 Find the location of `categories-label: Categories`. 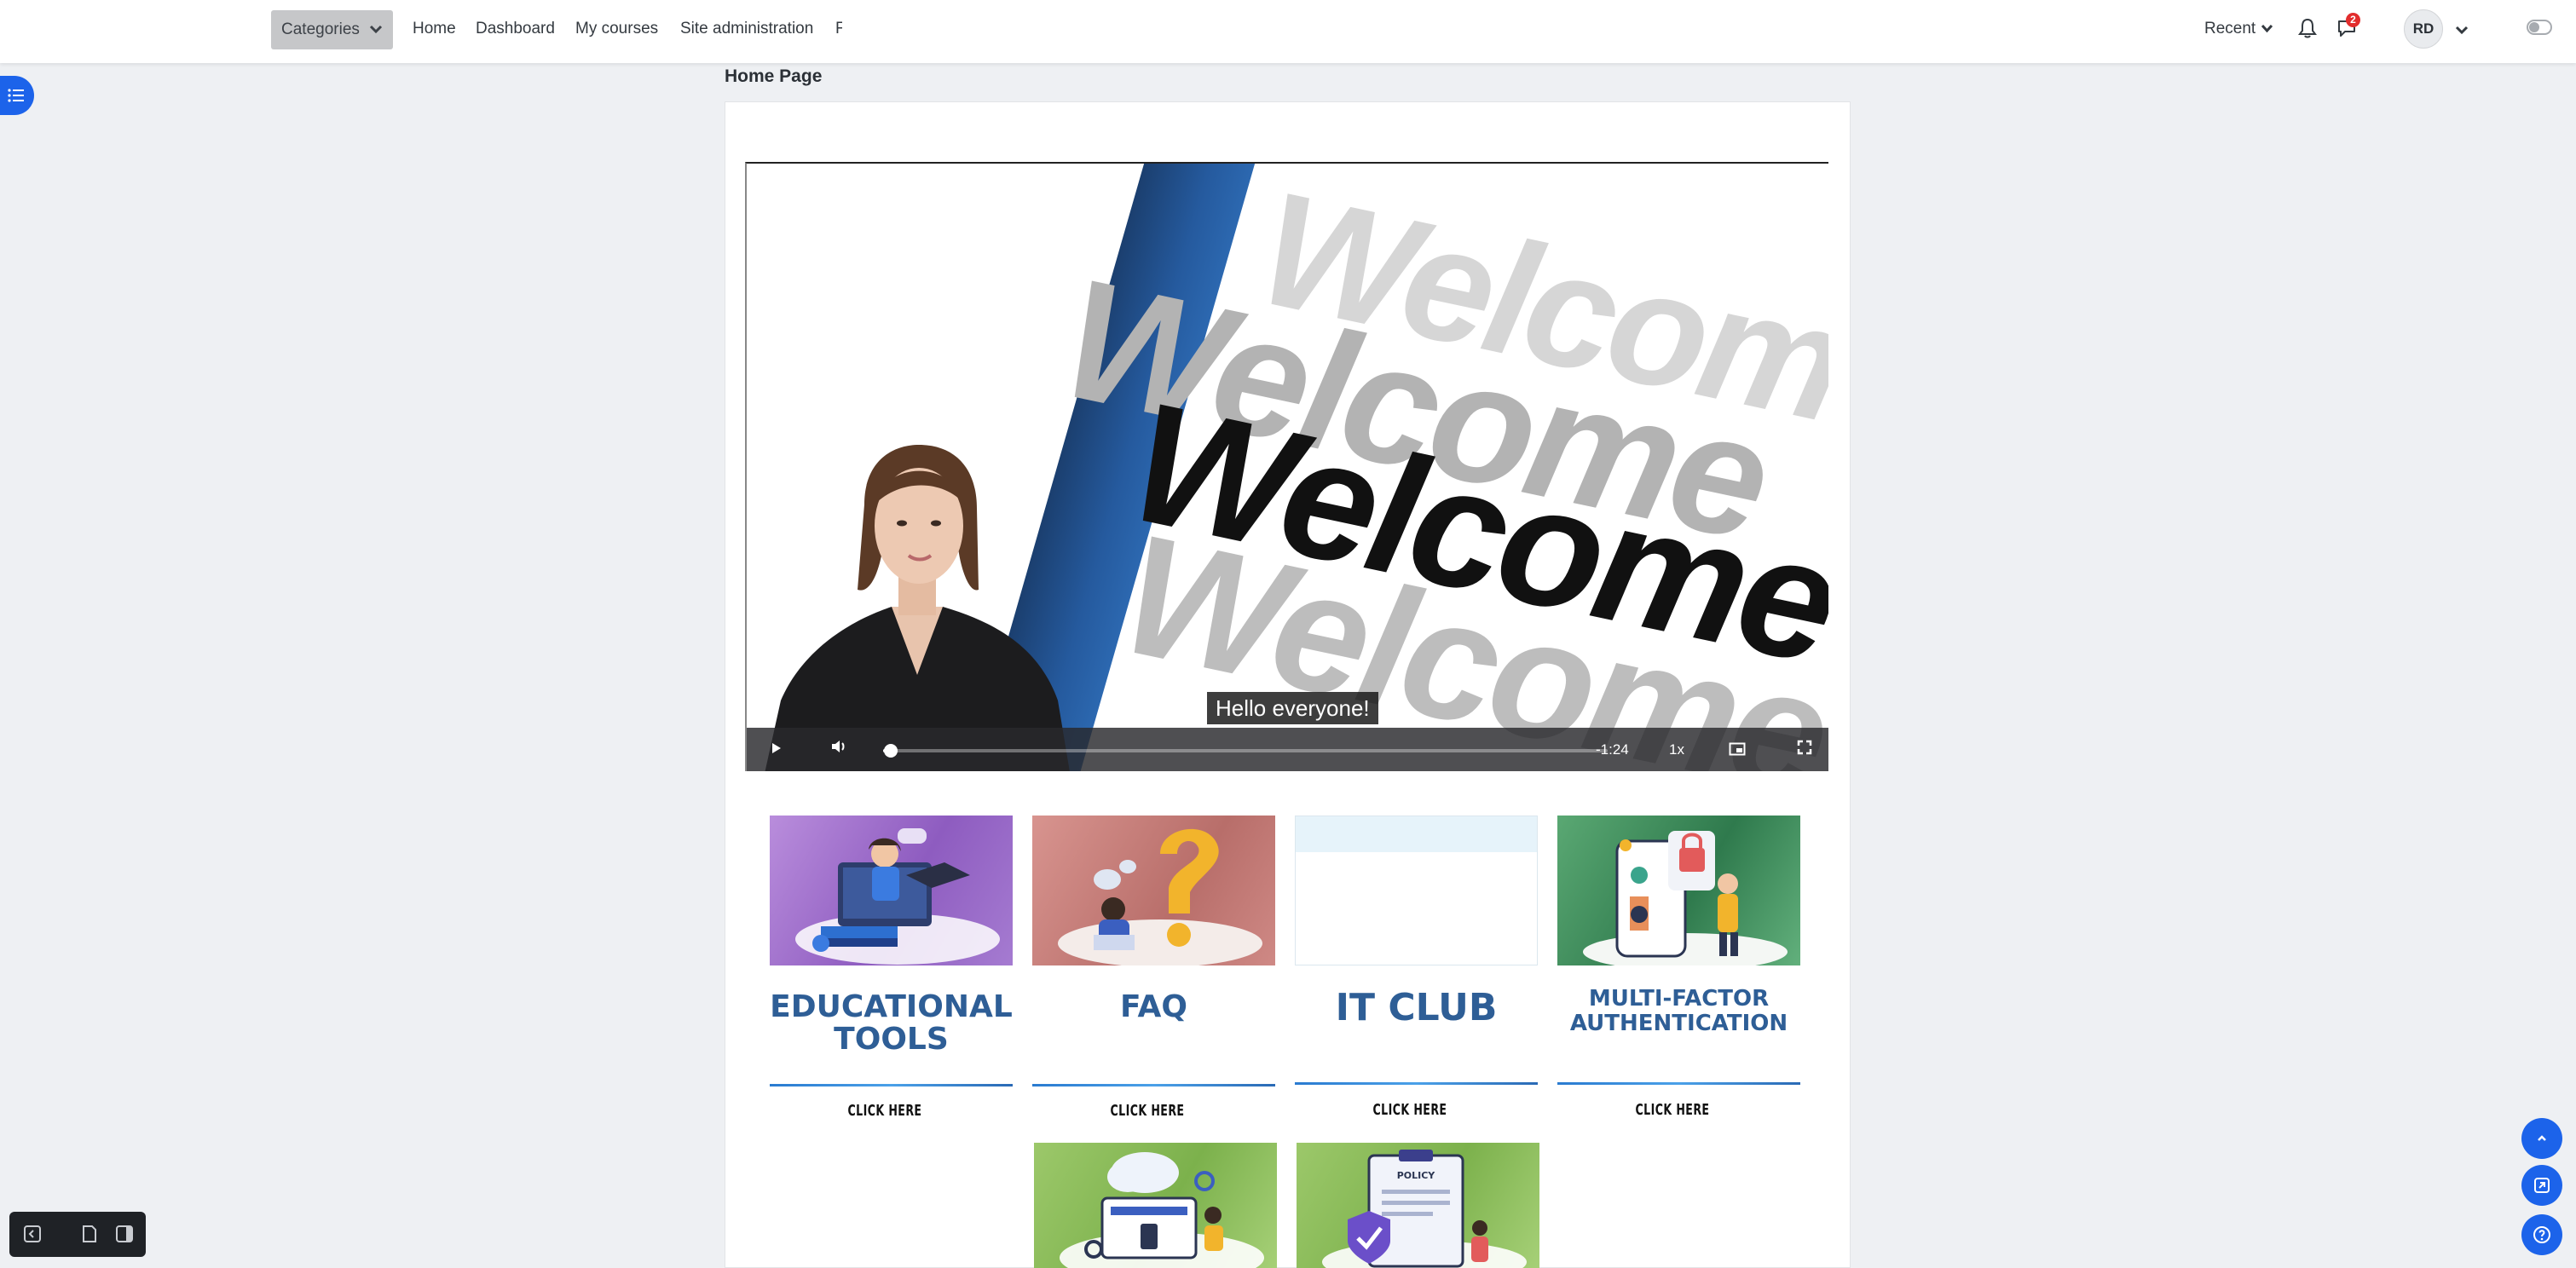

categories-label: Categories is located at coordinates (320, 29).